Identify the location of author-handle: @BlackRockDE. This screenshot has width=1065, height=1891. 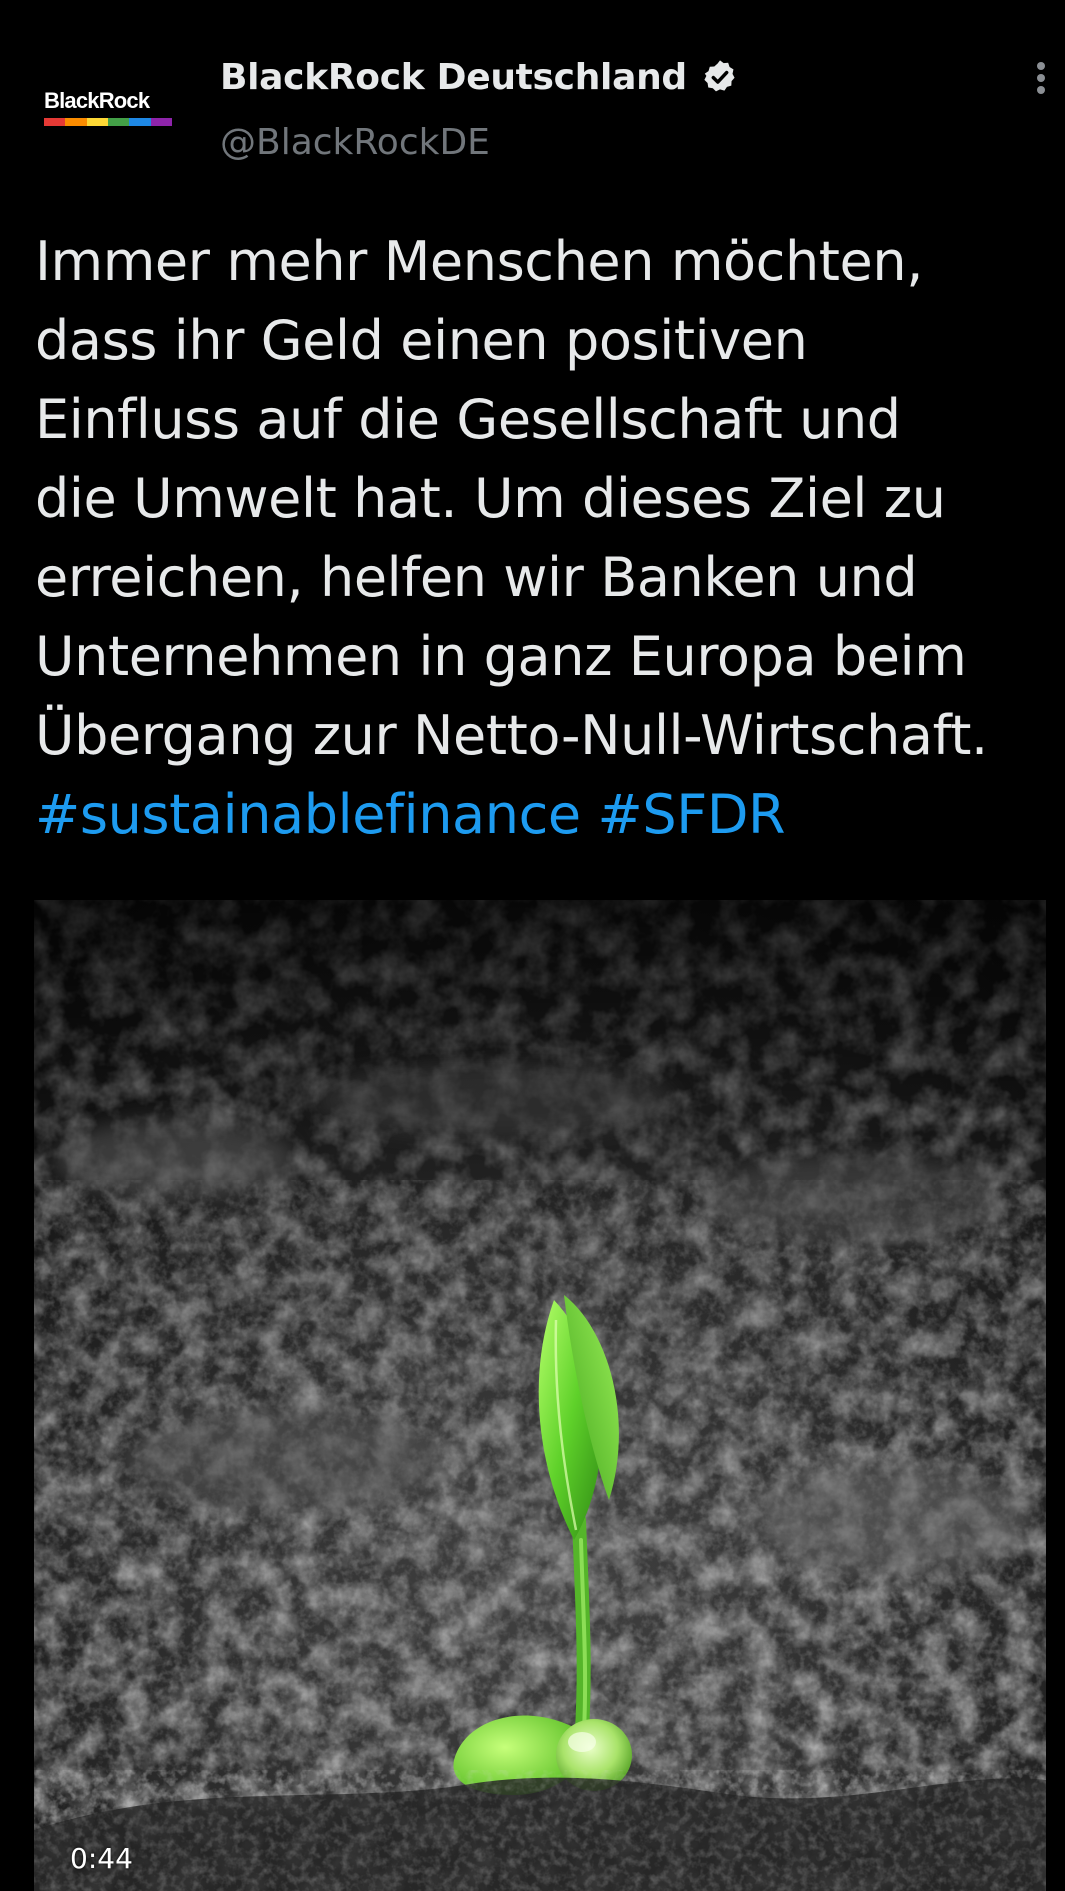
(355, 142).